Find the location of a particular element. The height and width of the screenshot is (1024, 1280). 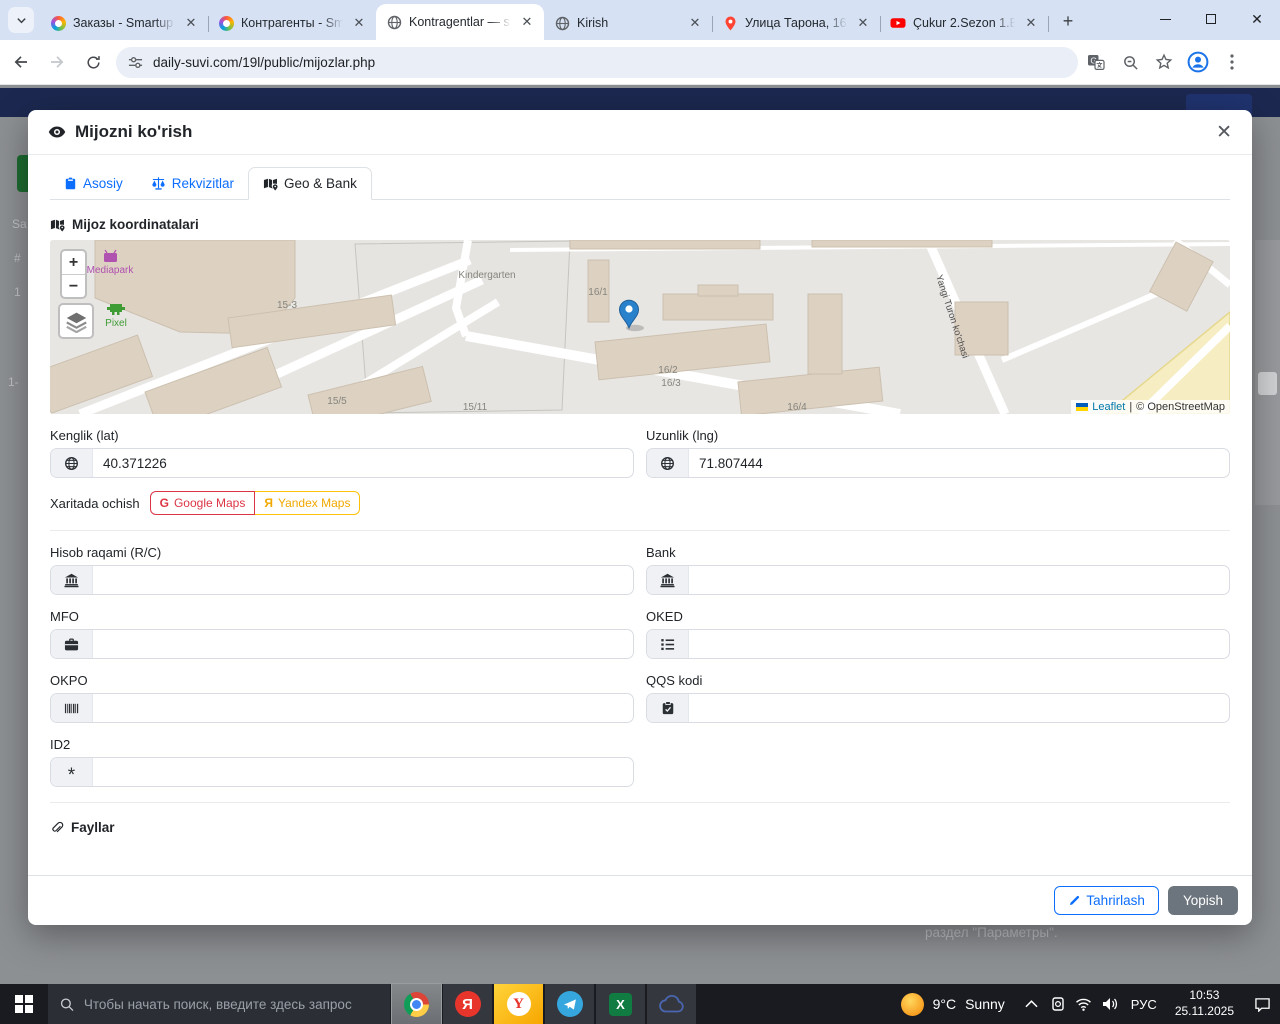

map-attribution: Leaflet | © OpenStreetMap is located at coordinates (1150, 407).